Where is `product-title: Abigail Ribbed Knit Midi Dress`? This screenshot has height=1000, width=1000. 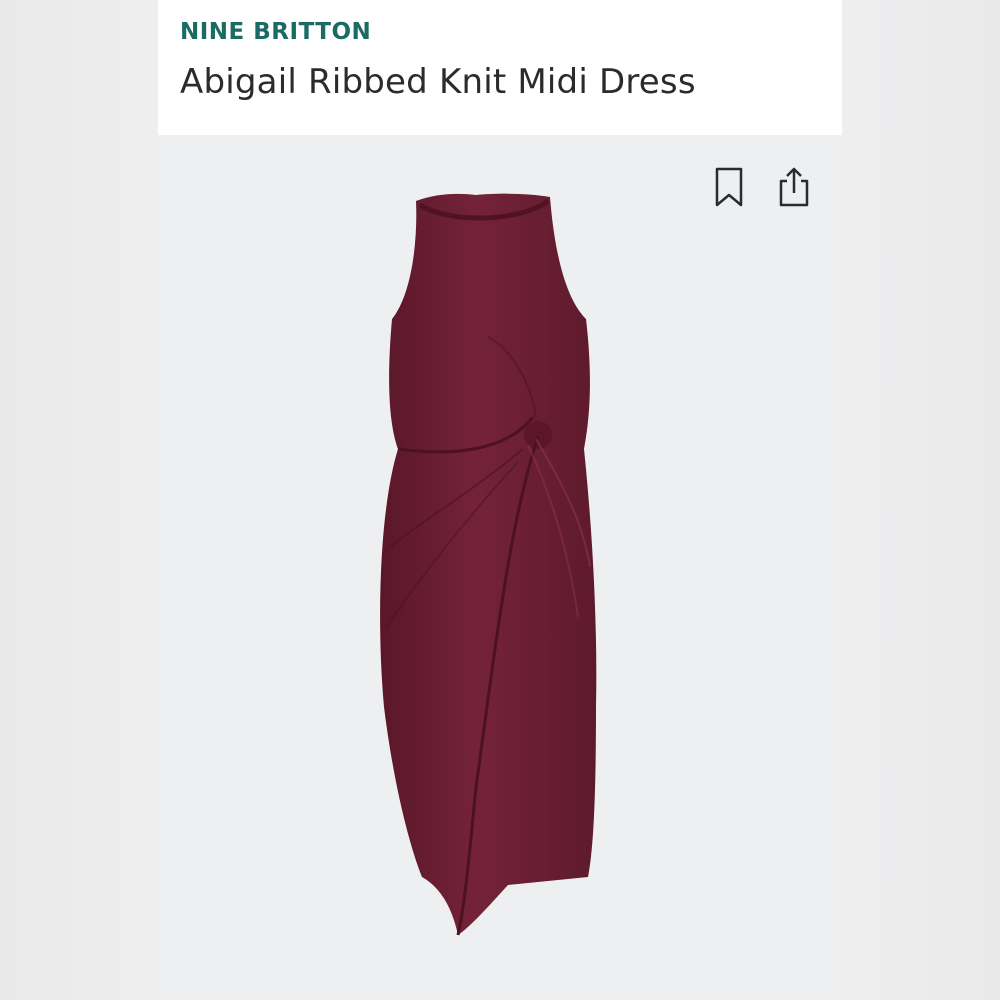
product-title: Abigail Ribbed Knit Midi Dress is located at coordinates (438, 82).